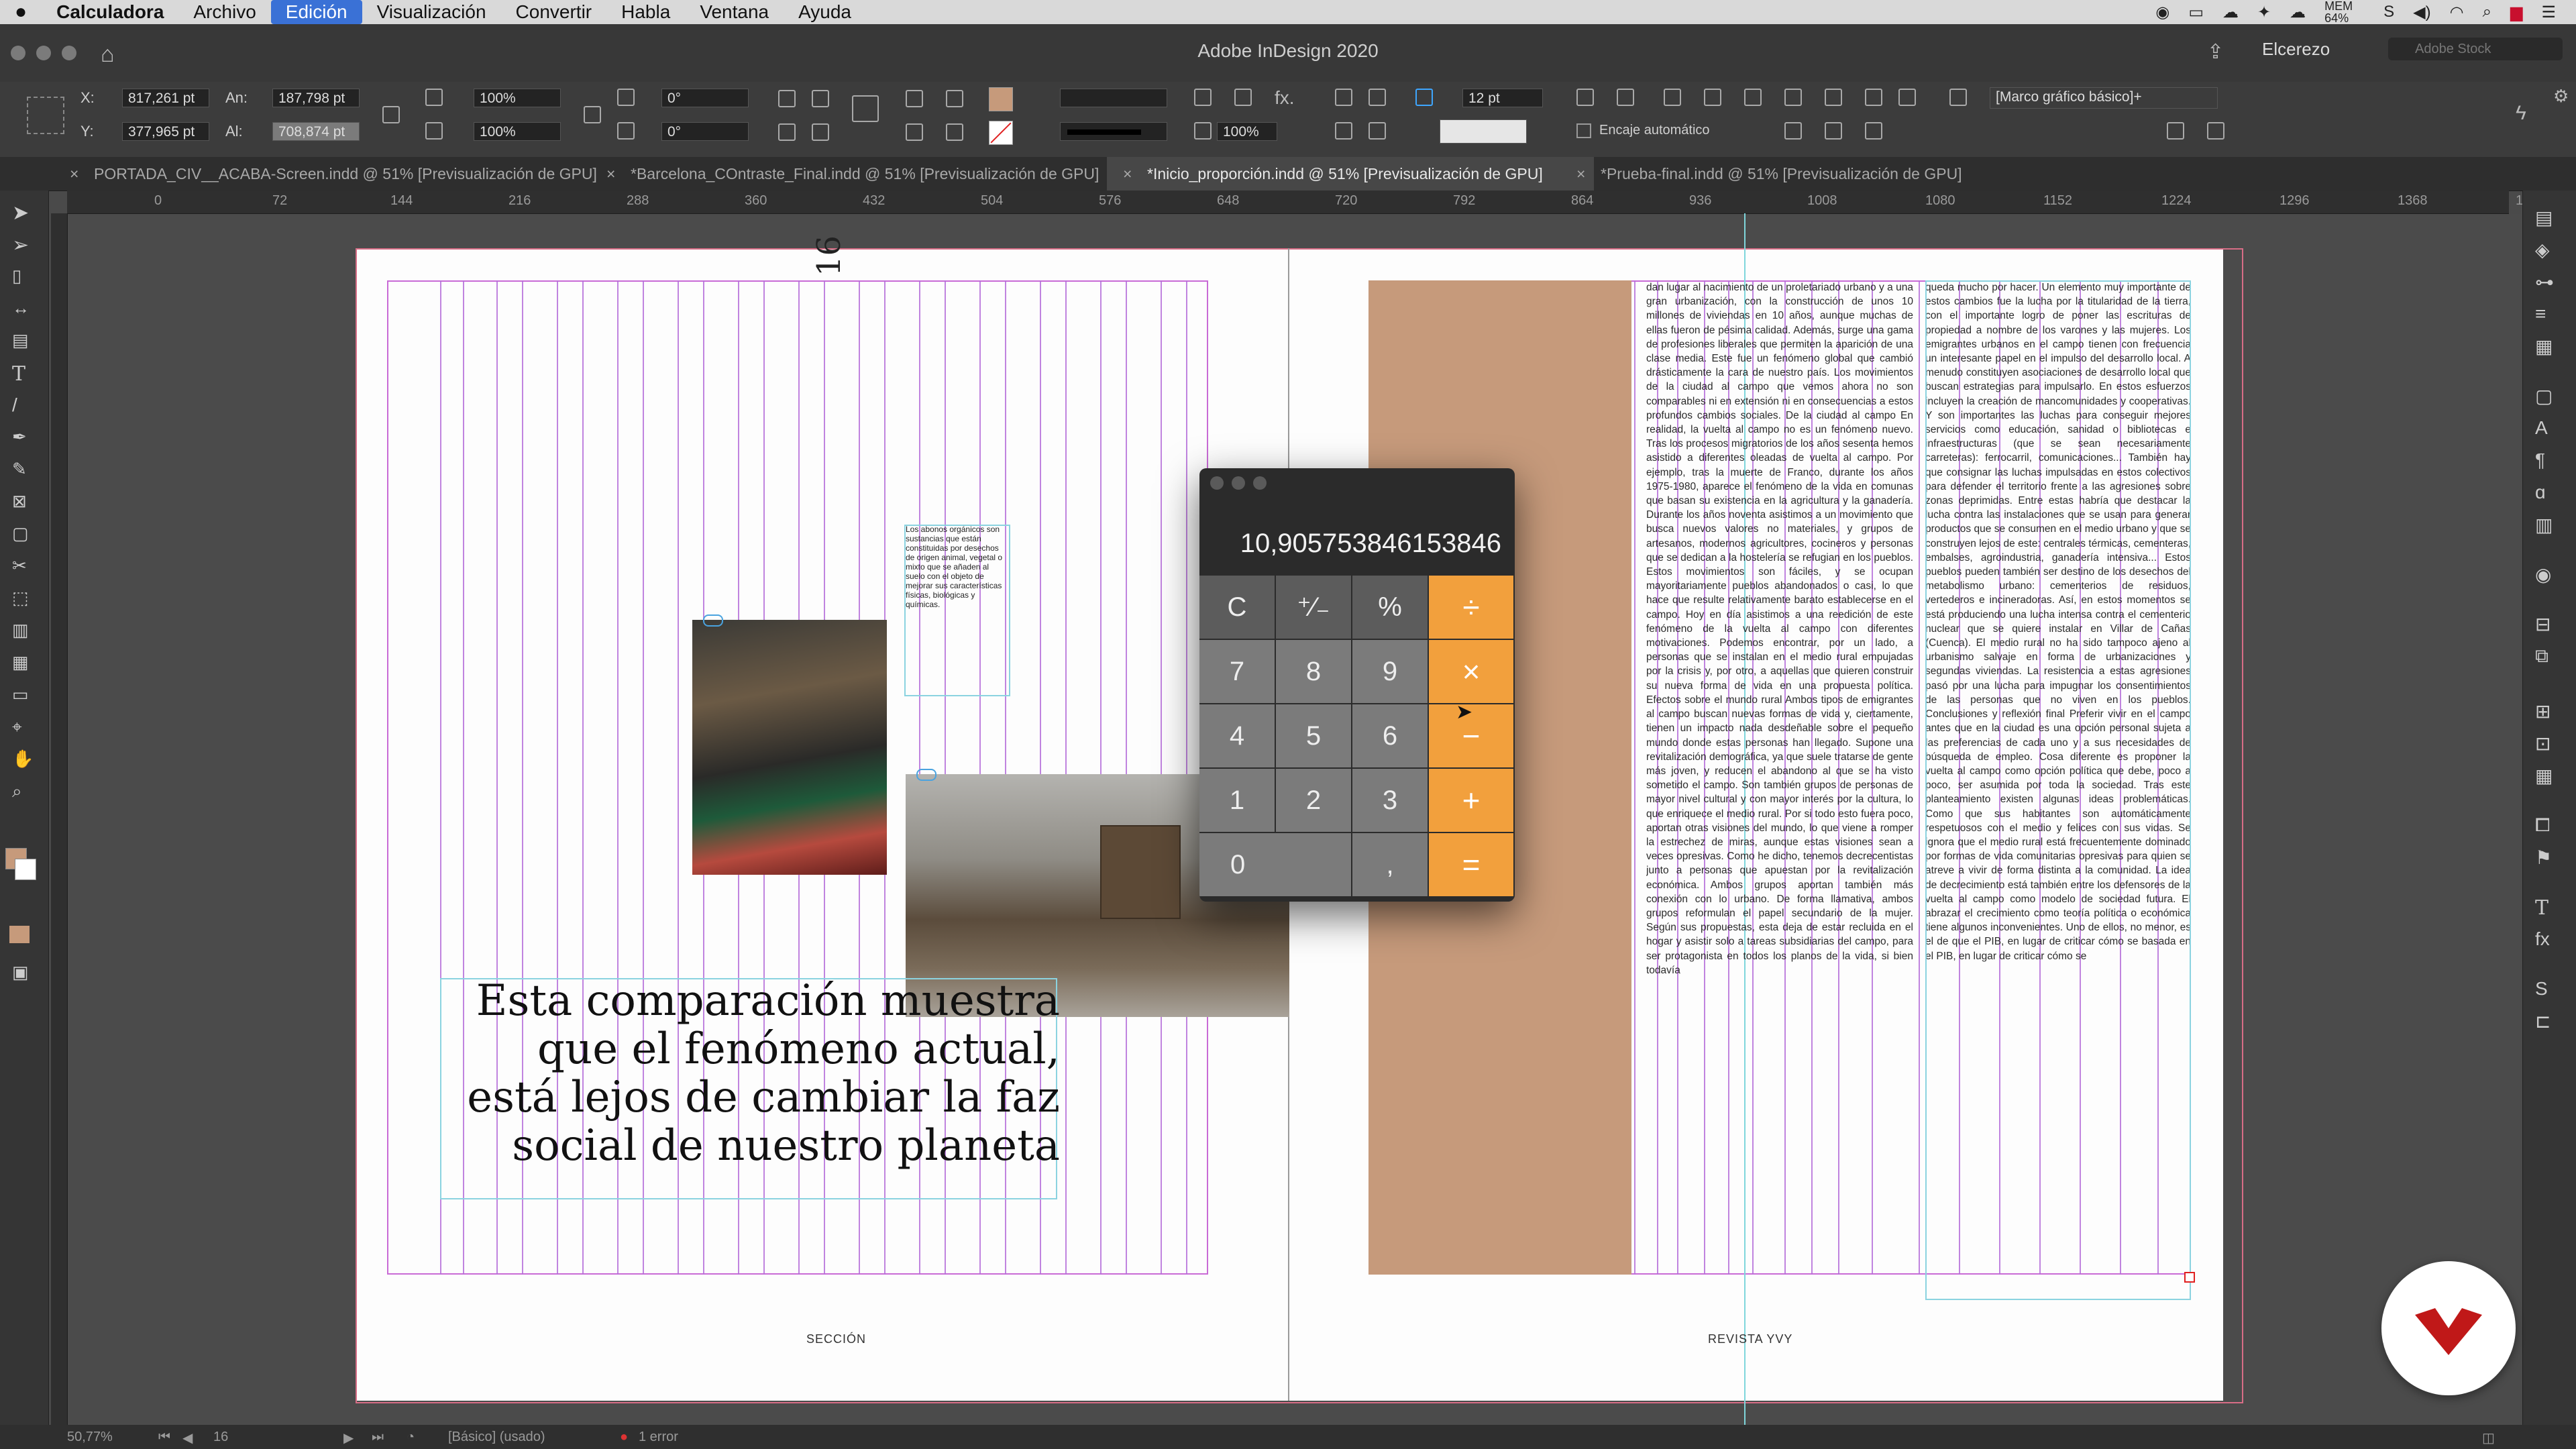  Describe the element at coordinates (624, 1437) in the screenshot. I see `preflight-error-icon: ●` at that location.